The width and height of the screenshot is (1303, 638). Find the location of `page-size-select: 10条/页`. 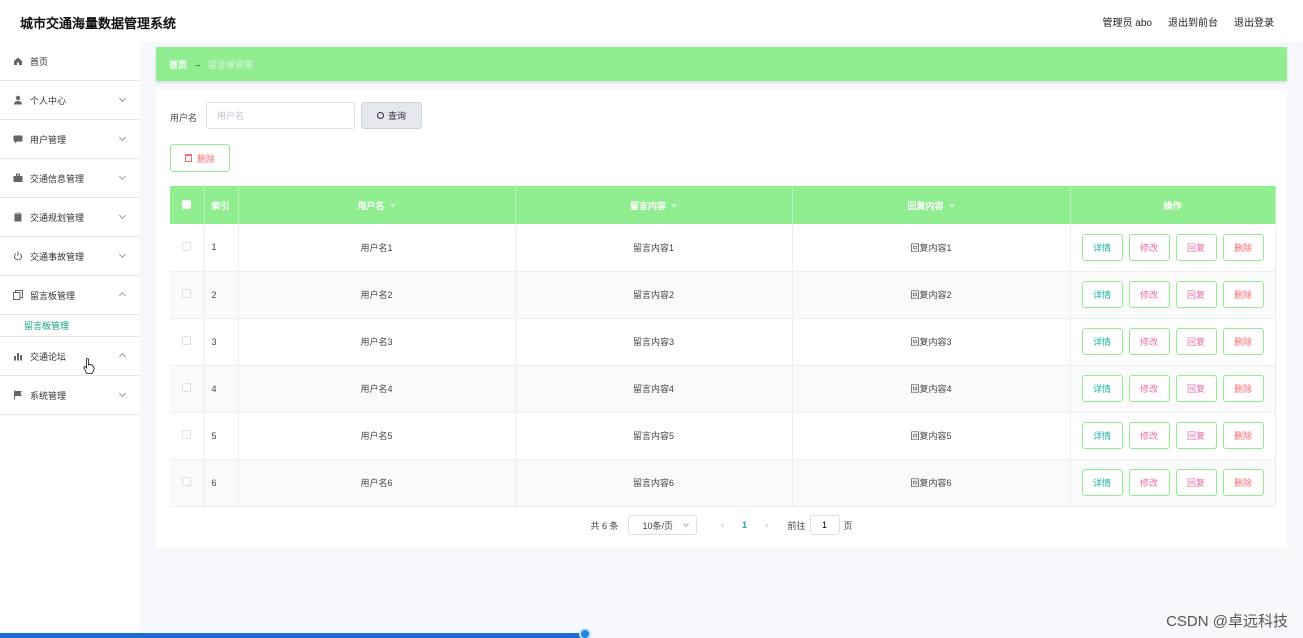

page-size-select: 10条/页 is located at coordinates (663, 525).